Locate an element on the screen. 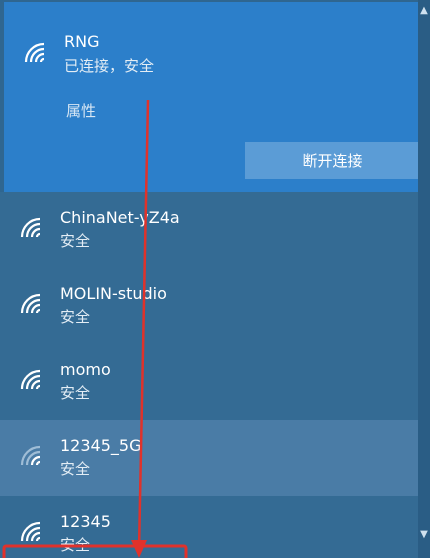 The width and height of the screenshot is (430, 558). network-name: 12345 is located at coordinates (85, 521).